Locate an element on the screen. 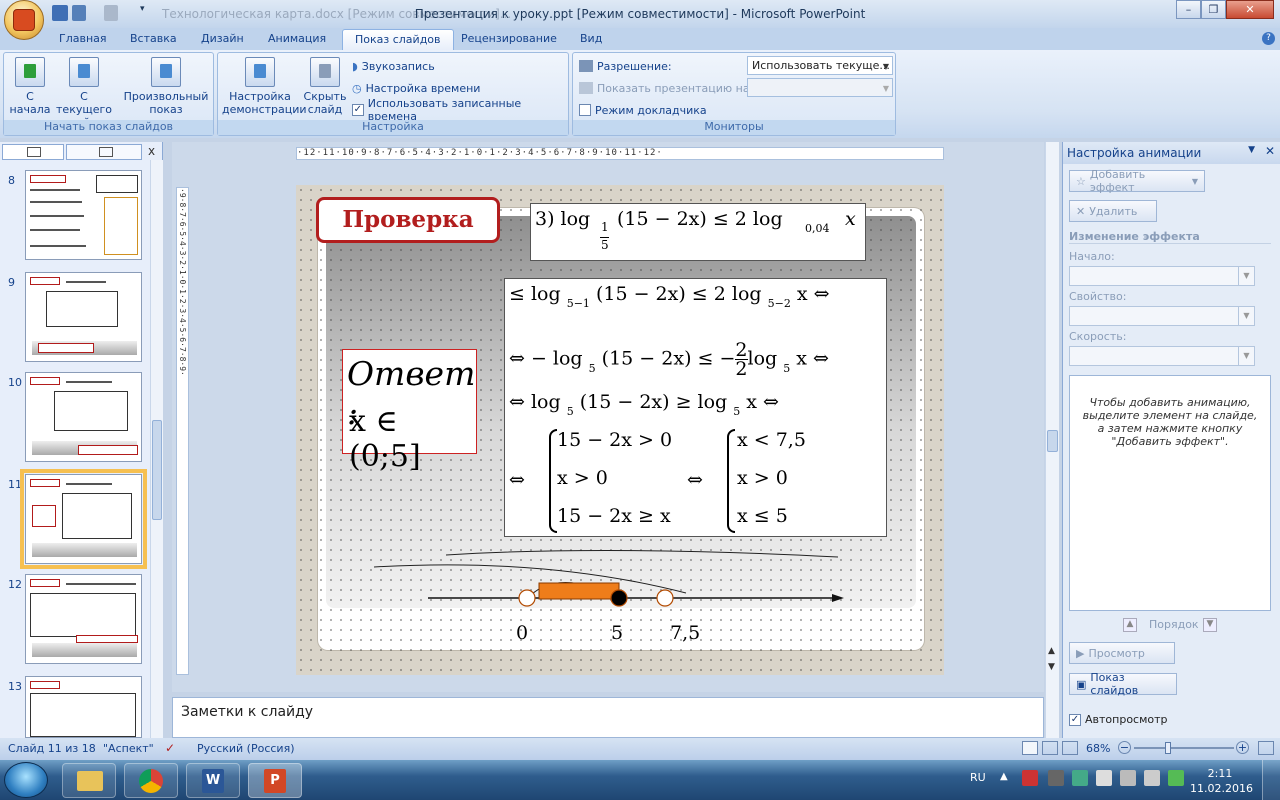 The width and height of the screenshot is (1280, 800). keyboard-language: RU is located at coordinates (978, 777).